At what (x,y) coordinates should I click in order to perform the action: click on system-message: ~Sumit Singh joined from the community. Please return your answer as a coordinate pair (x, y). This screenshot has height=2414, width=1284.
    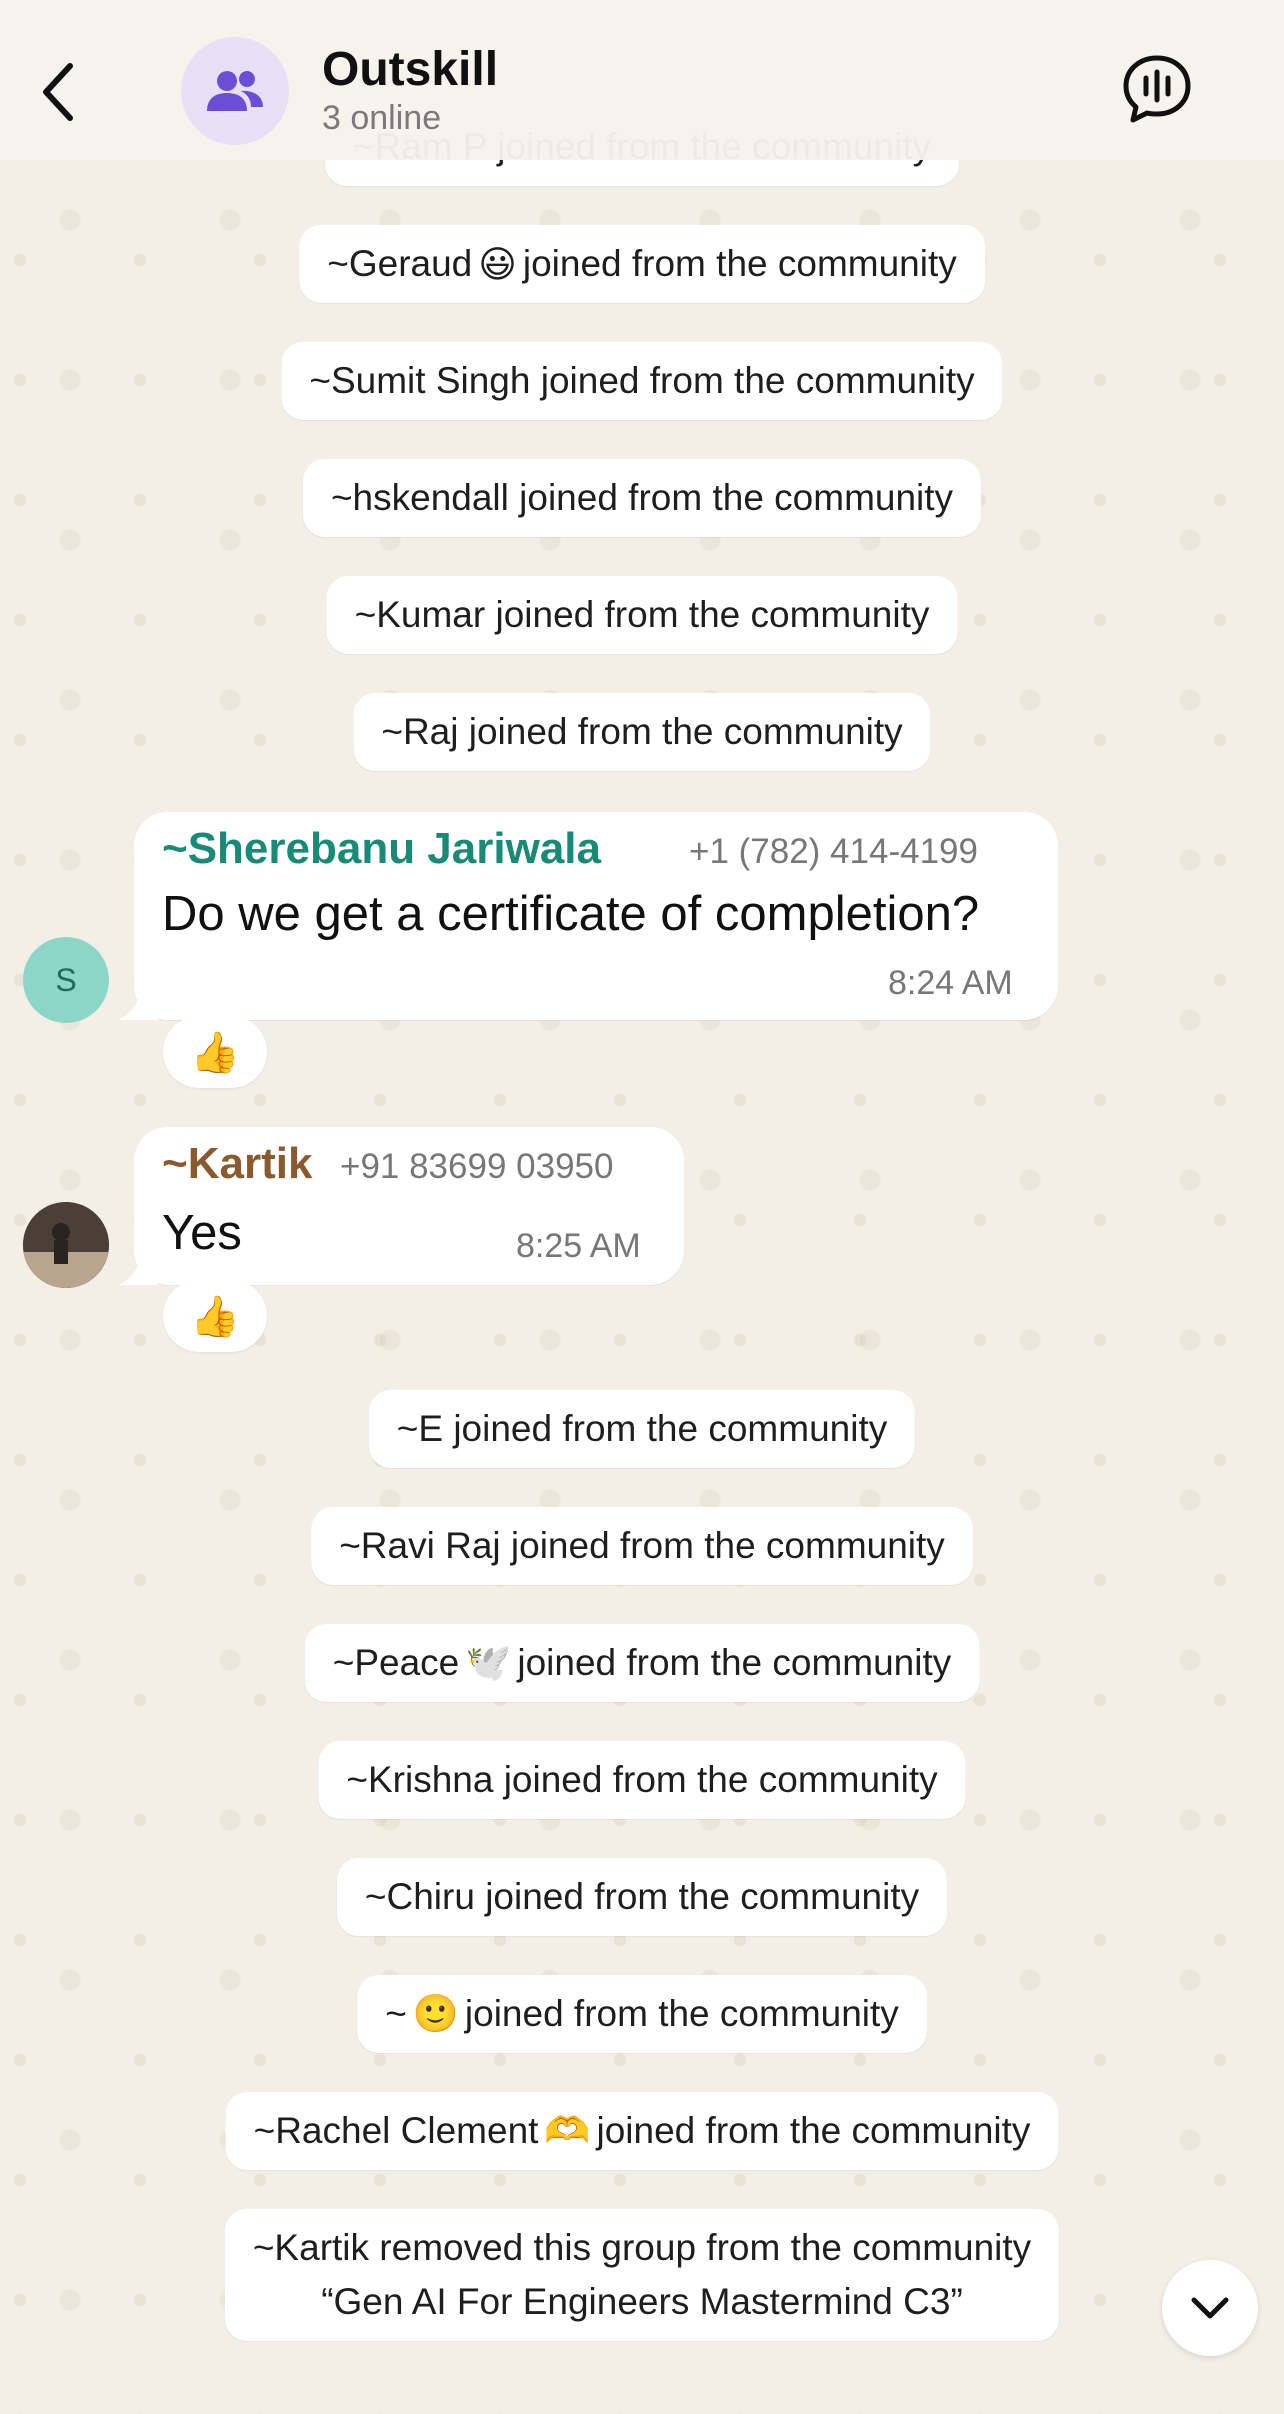
    Looking at the image, I should click on (642, 381).